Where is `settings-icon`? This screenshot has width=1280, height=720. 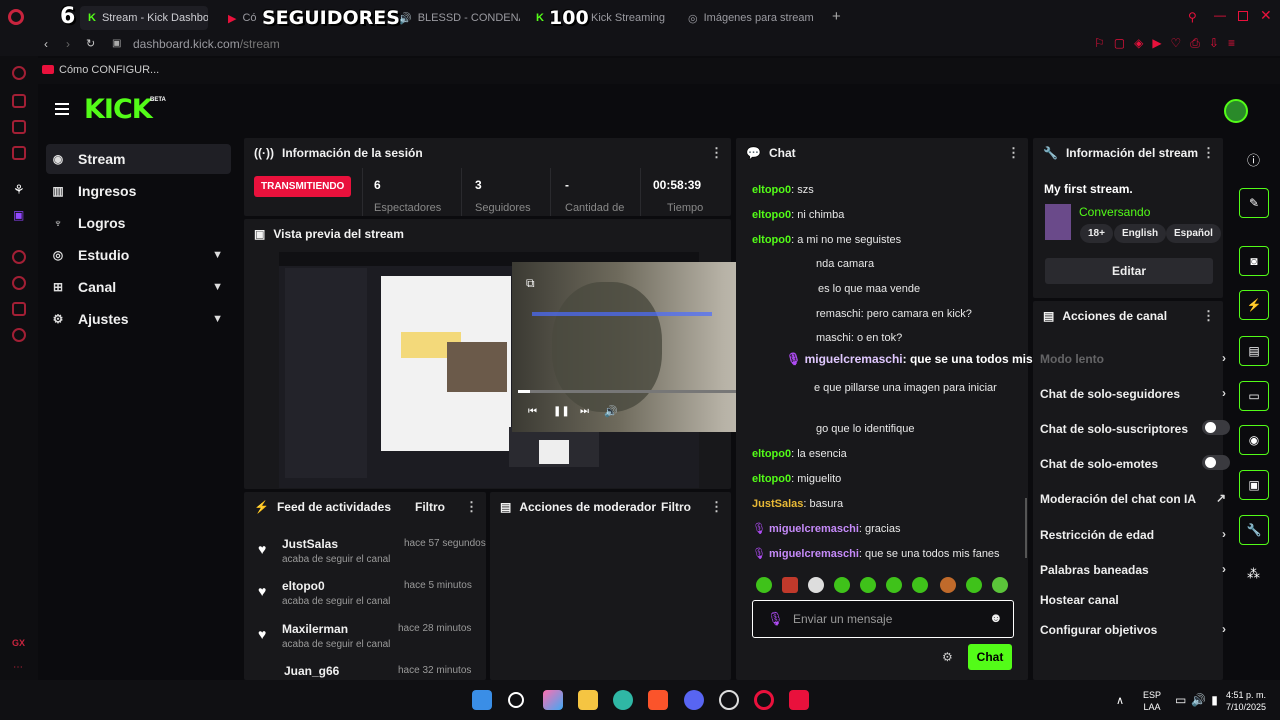
settings-icon is located at coordinates (19, 335).